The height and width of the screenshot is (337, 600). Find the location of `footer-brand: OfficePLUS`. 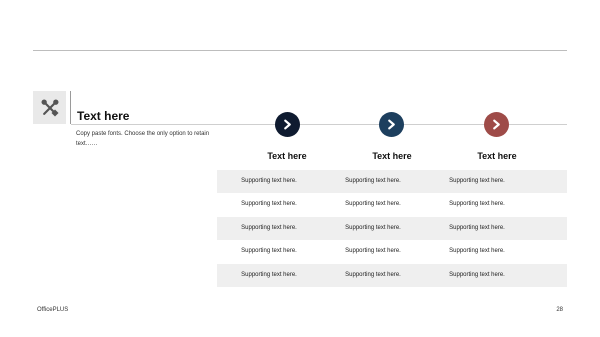

footer-brand: OfficePLUS is located at coordinates (53, 310).